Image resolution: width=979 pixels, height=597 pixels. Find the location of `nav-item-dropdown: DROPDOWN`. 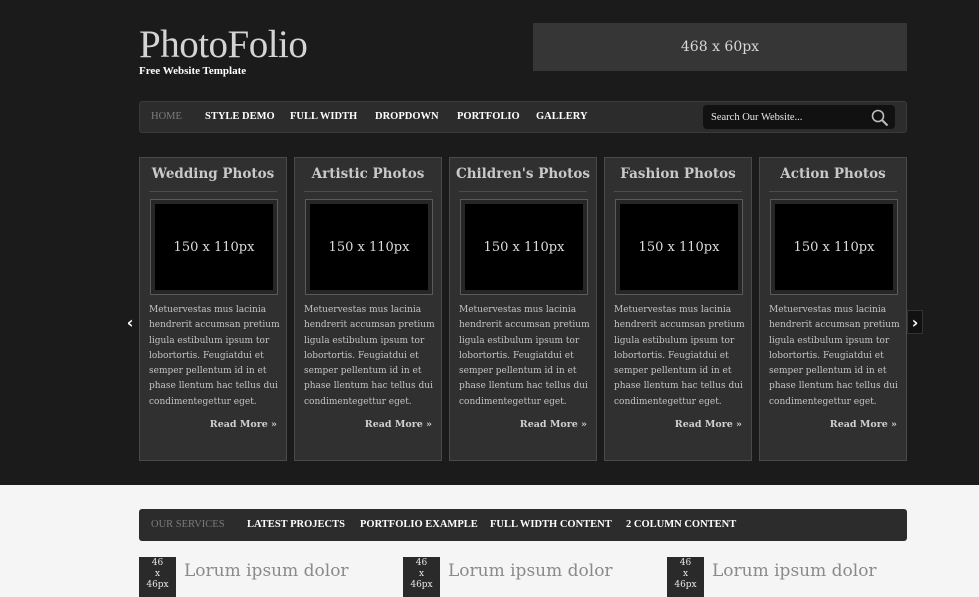

nav-item-dropdown: DROPDOWN is located at coordinates (407, 116).